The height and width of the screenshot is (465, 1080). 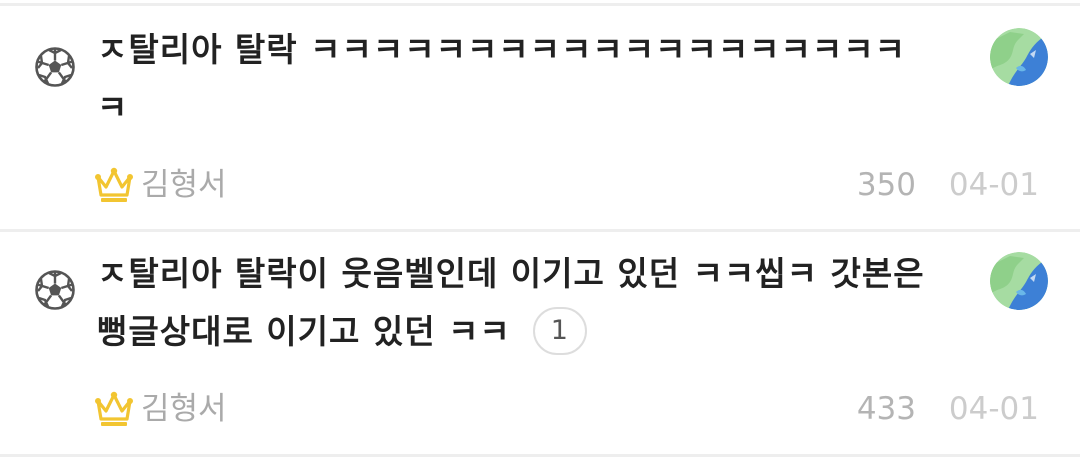 What do you see at coordinates (886, 185) in the screenshot?
I see `view-count: 350` at bounding box center [886, 185].